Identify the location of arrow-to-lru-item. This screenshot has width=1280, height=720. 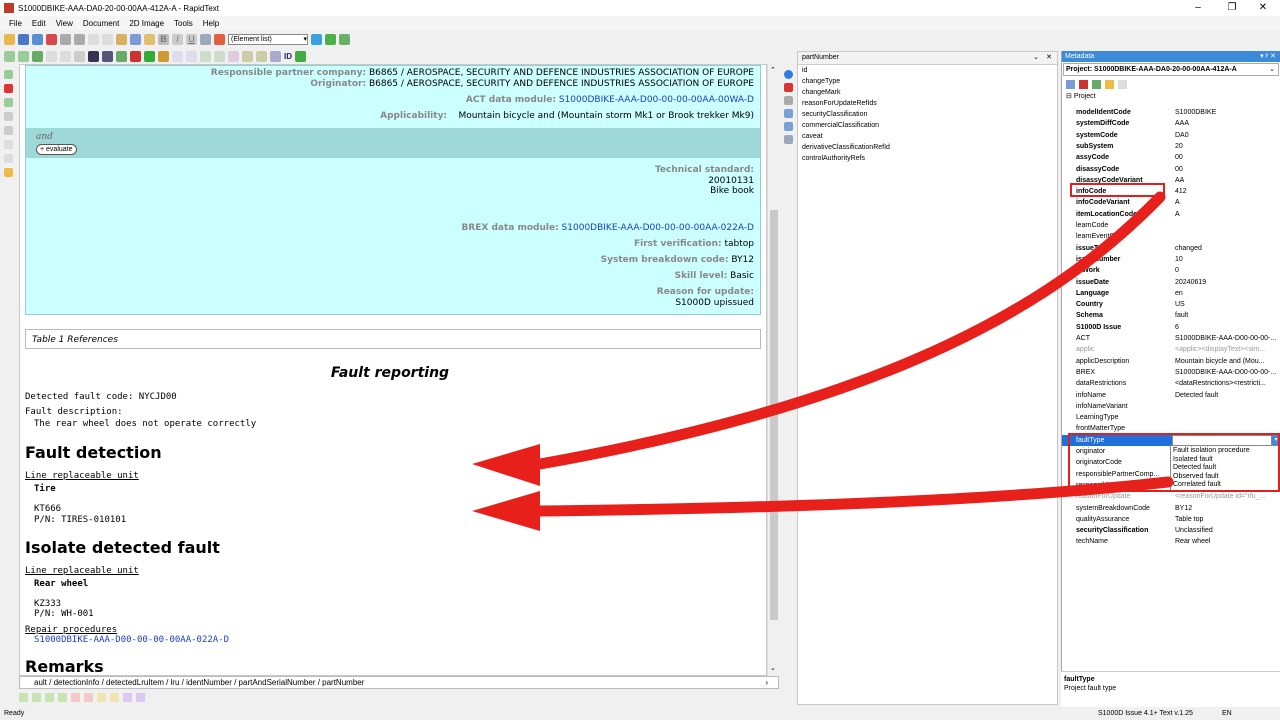
(854, 496).